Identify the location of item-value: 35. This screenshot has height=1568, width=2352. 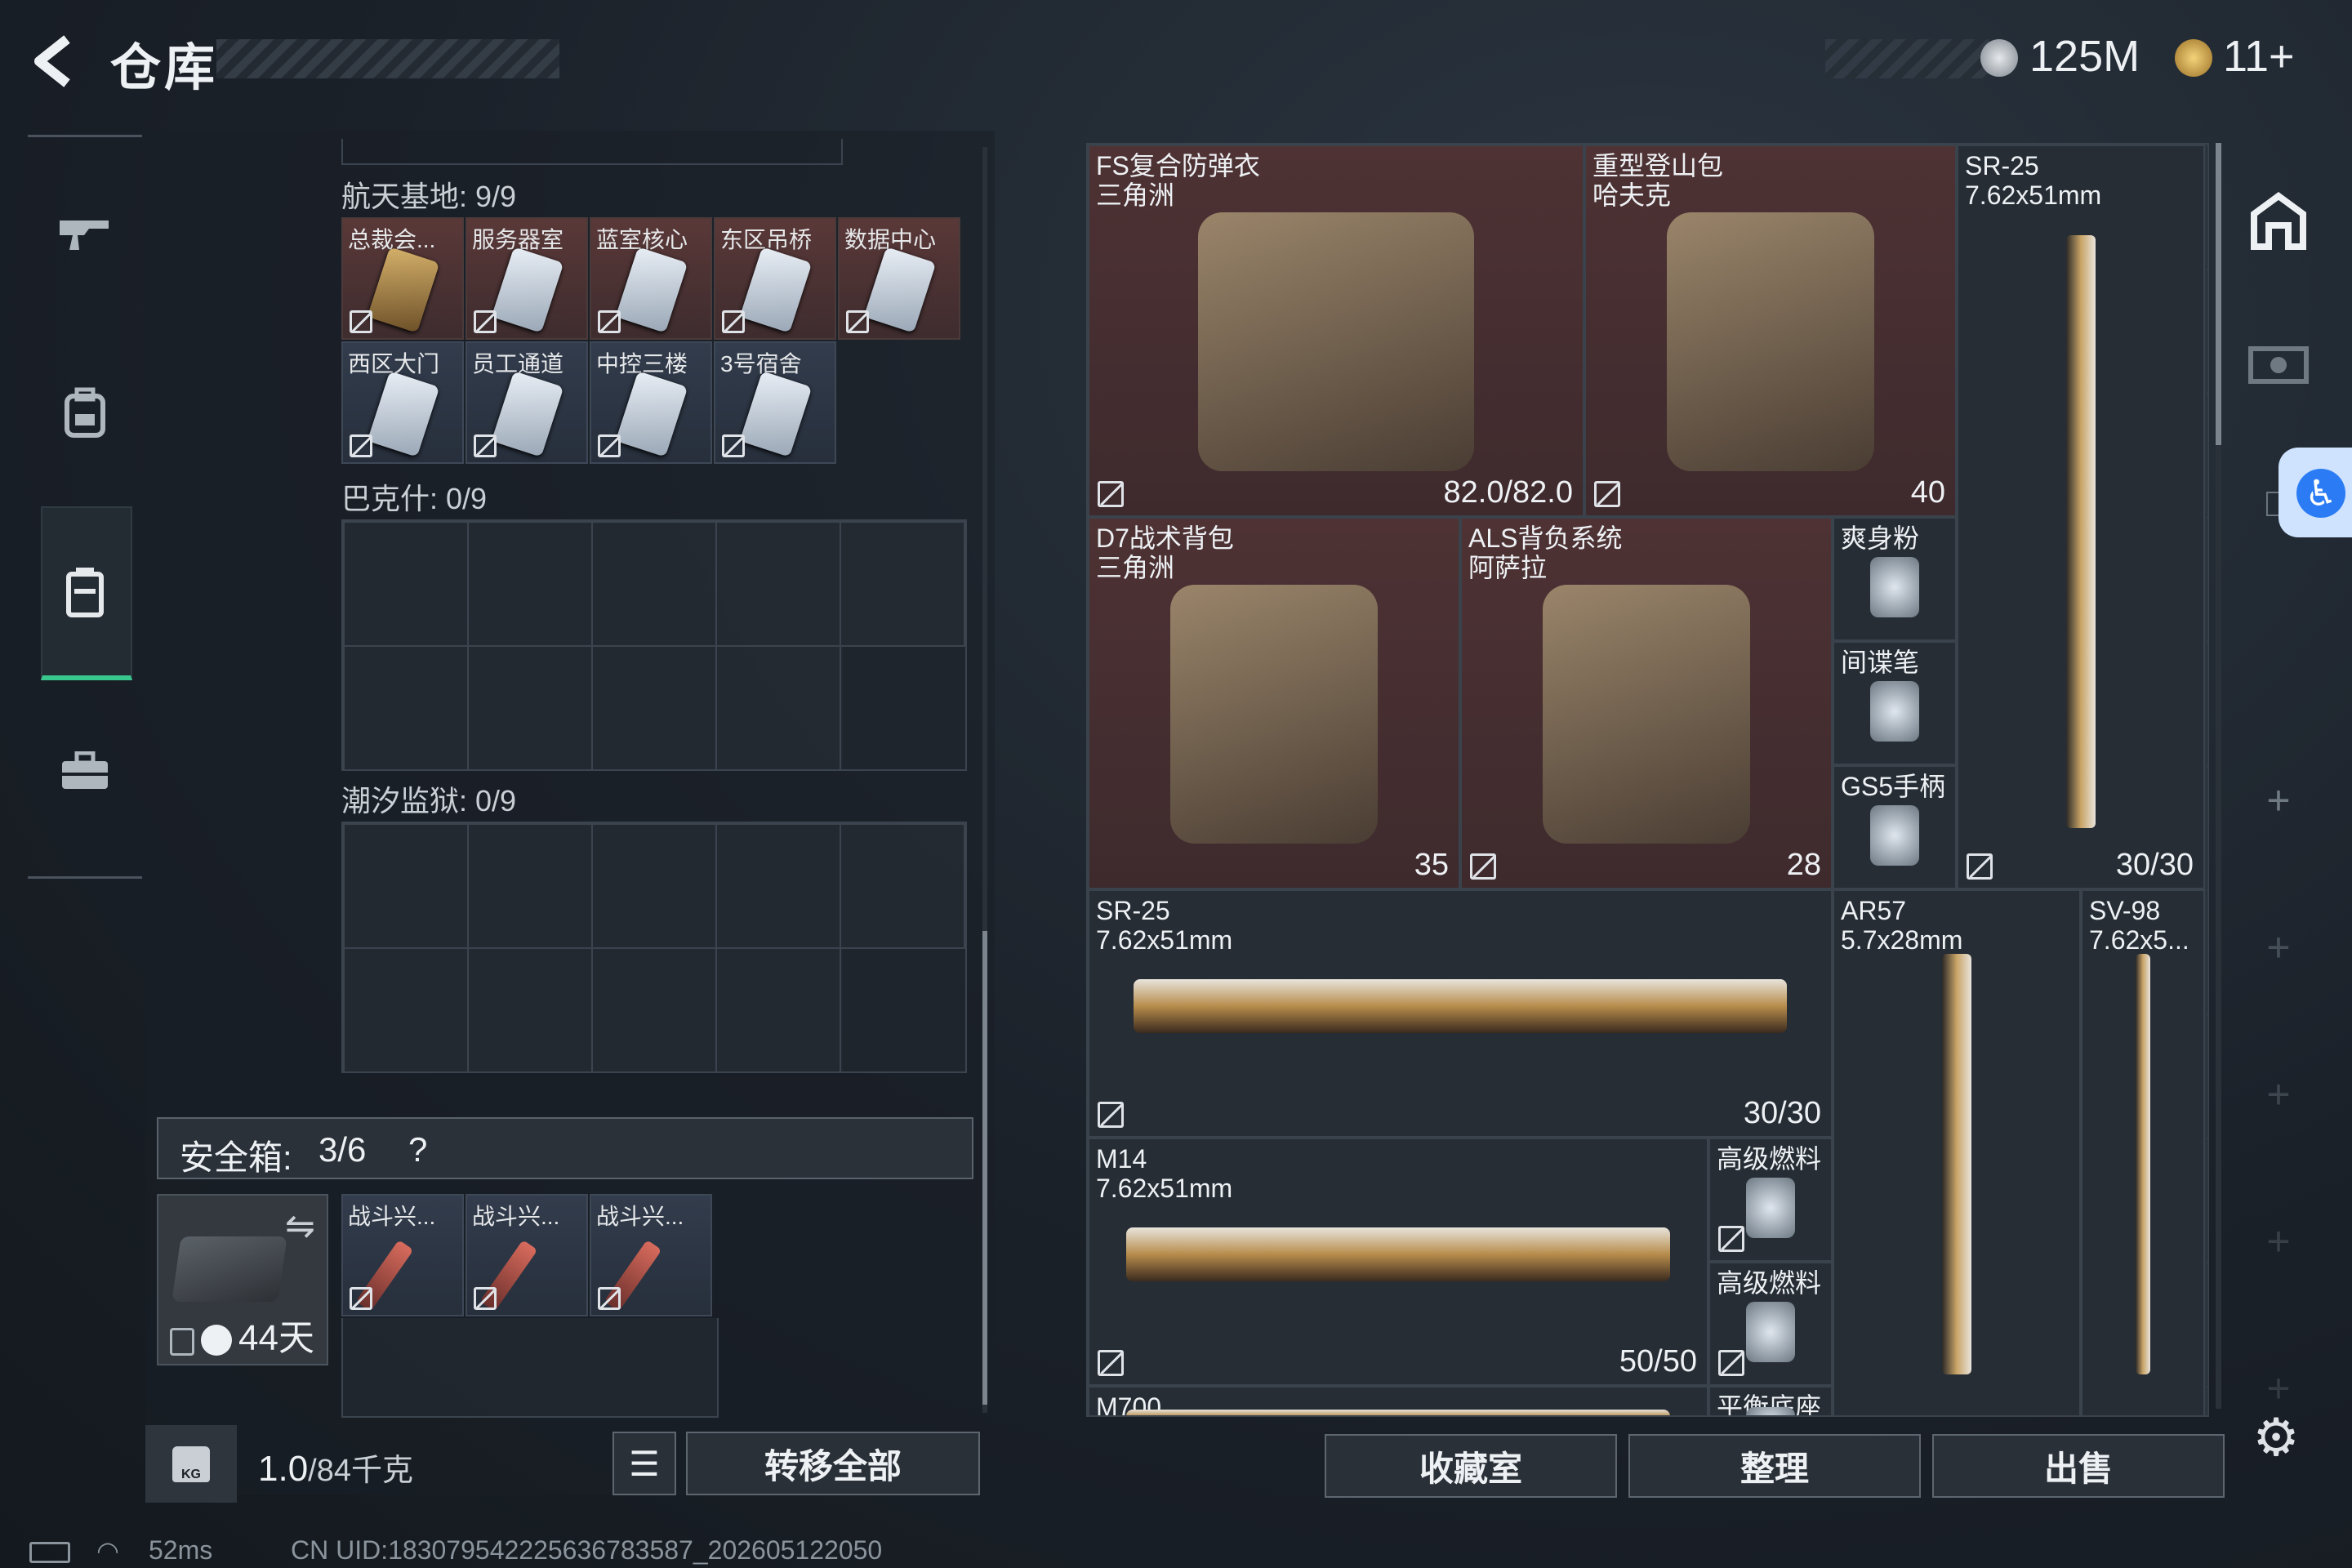
(1431, 865).